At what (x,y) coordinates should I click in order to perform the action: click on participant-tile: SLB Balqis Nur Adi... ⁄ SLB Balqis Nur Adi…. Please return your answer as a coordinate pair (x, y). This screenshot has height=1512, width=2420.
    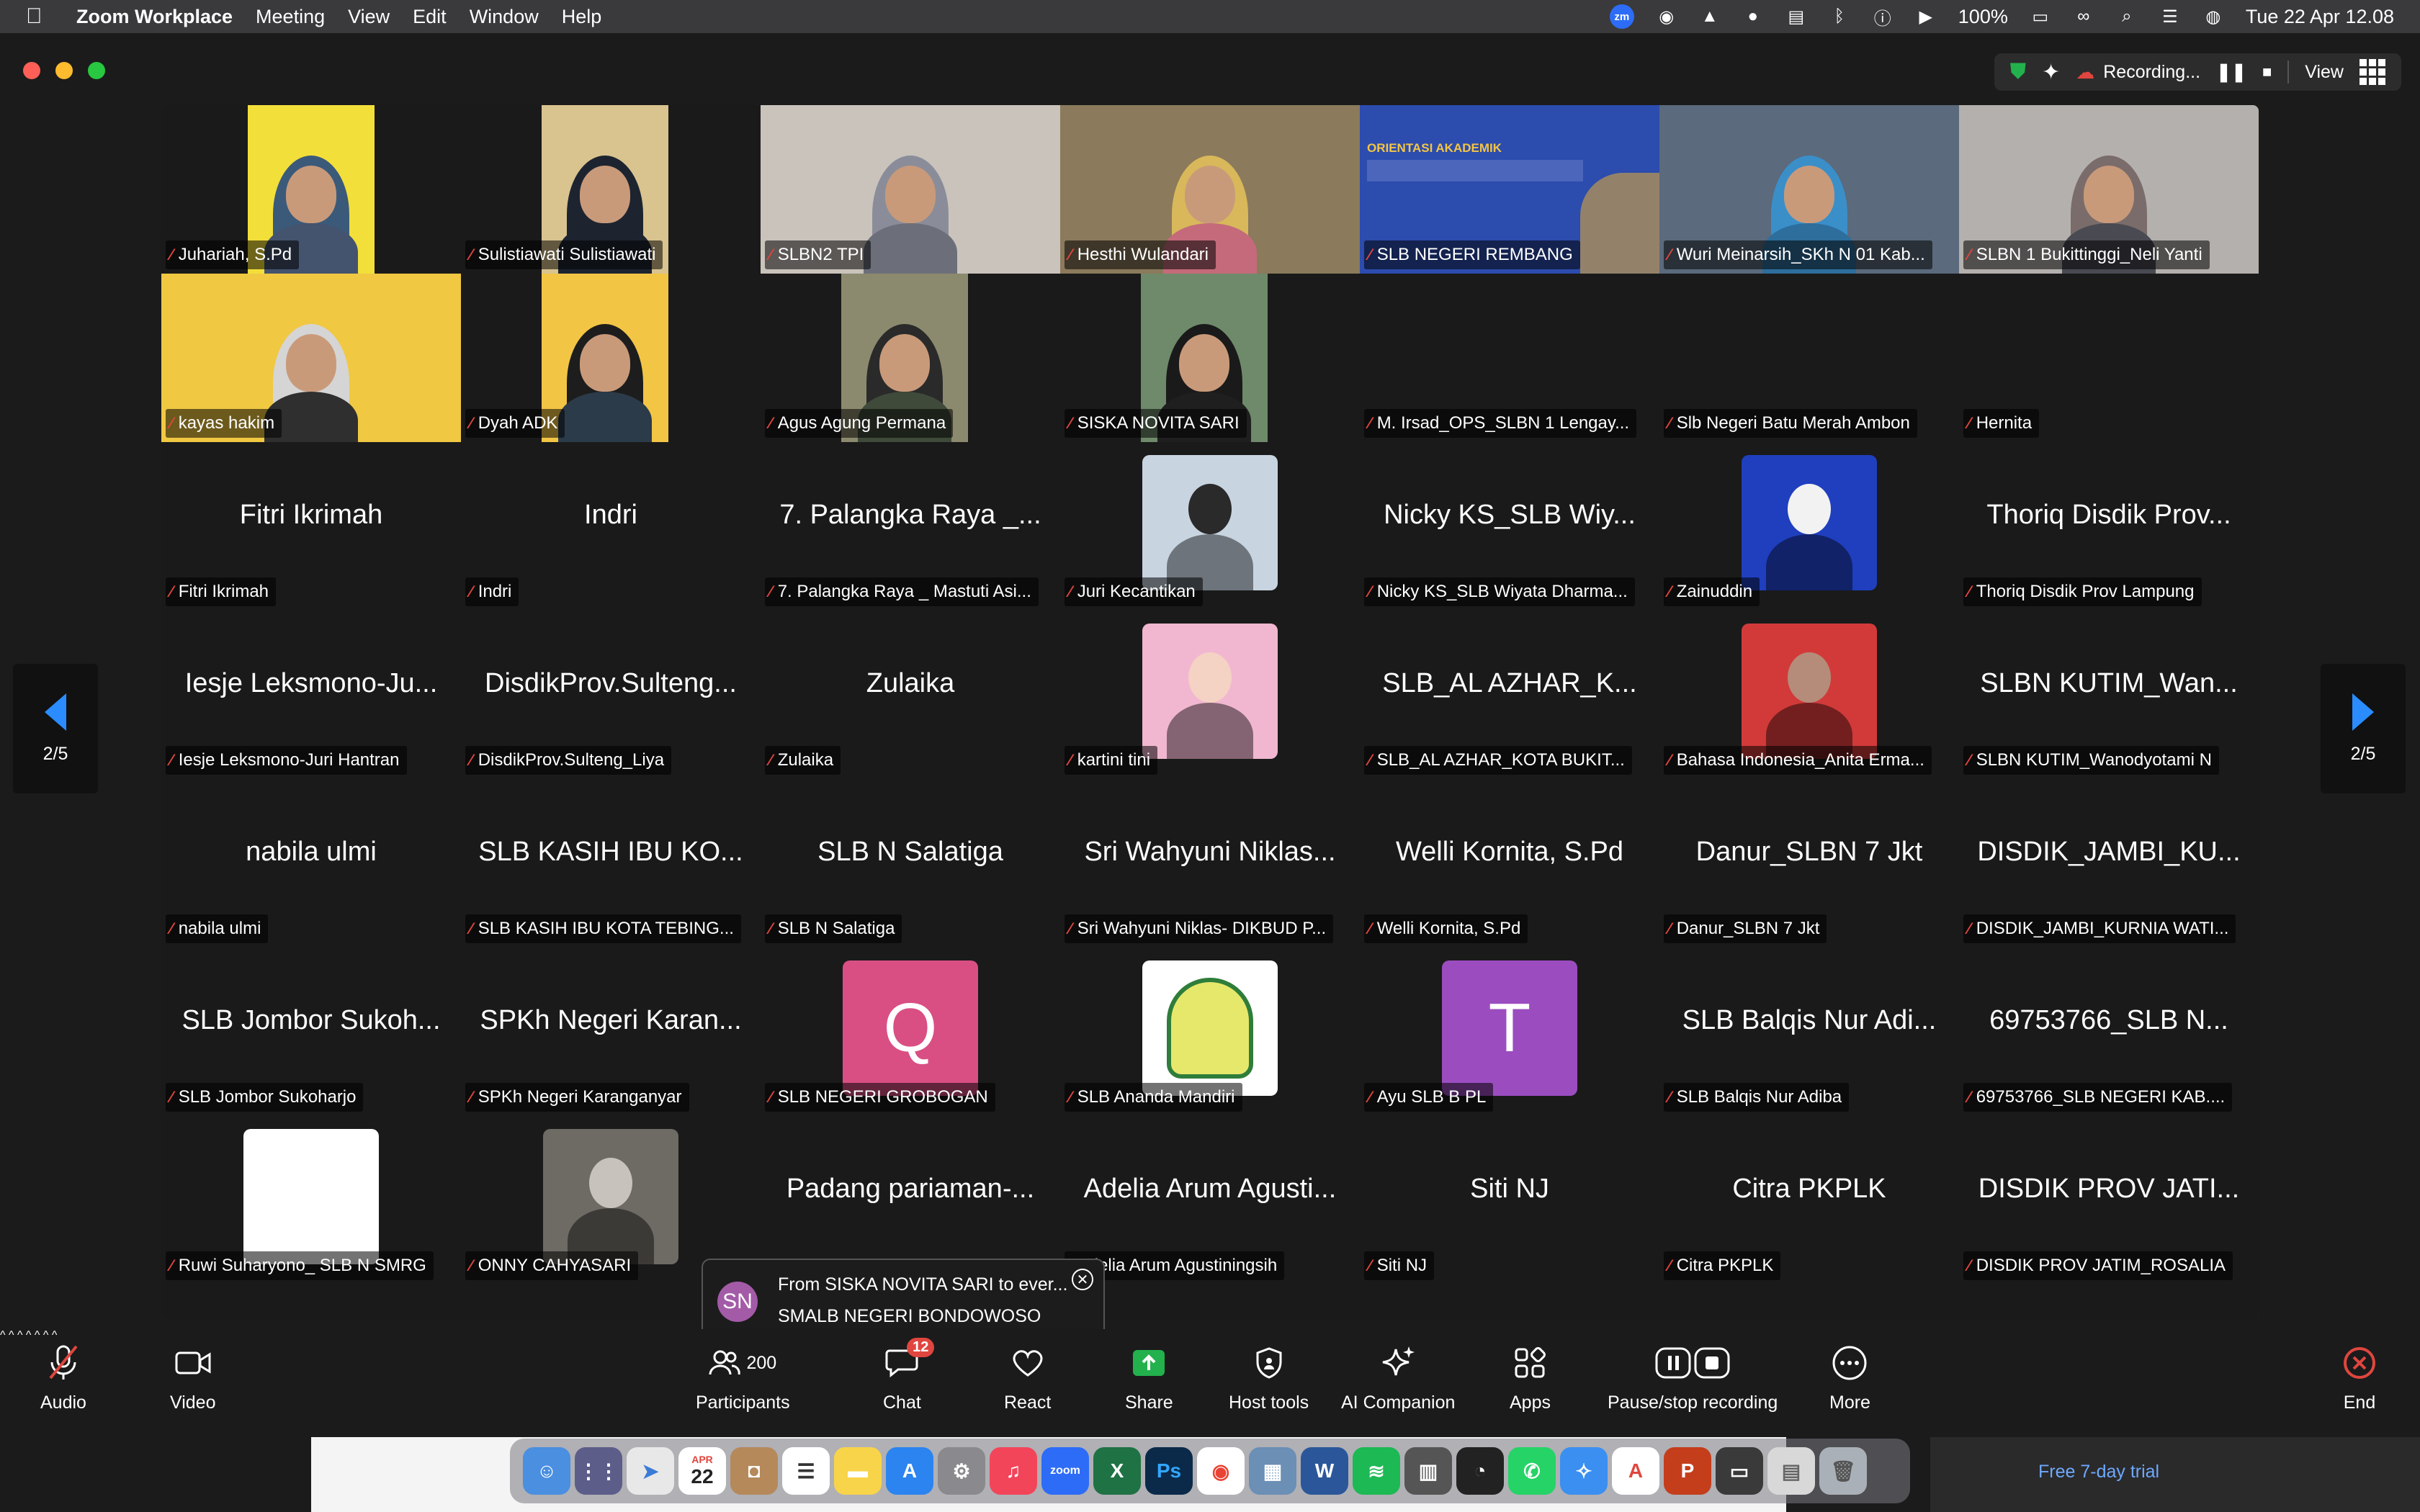
    Looking at the image, I should click on (1809, 1032).